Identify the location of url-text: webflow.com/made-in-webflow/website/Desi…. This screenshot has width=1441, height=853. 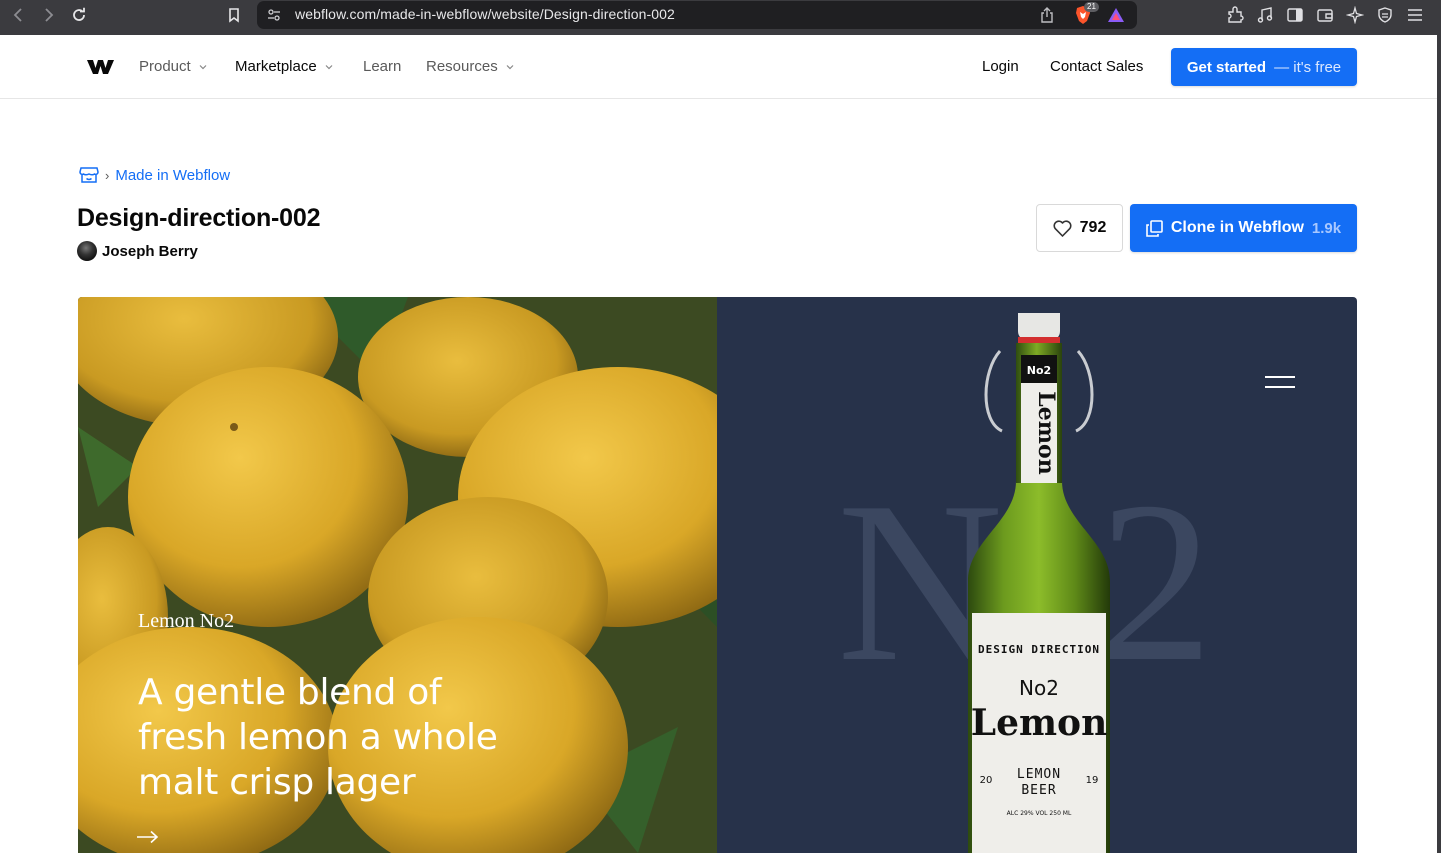
(485, 14).